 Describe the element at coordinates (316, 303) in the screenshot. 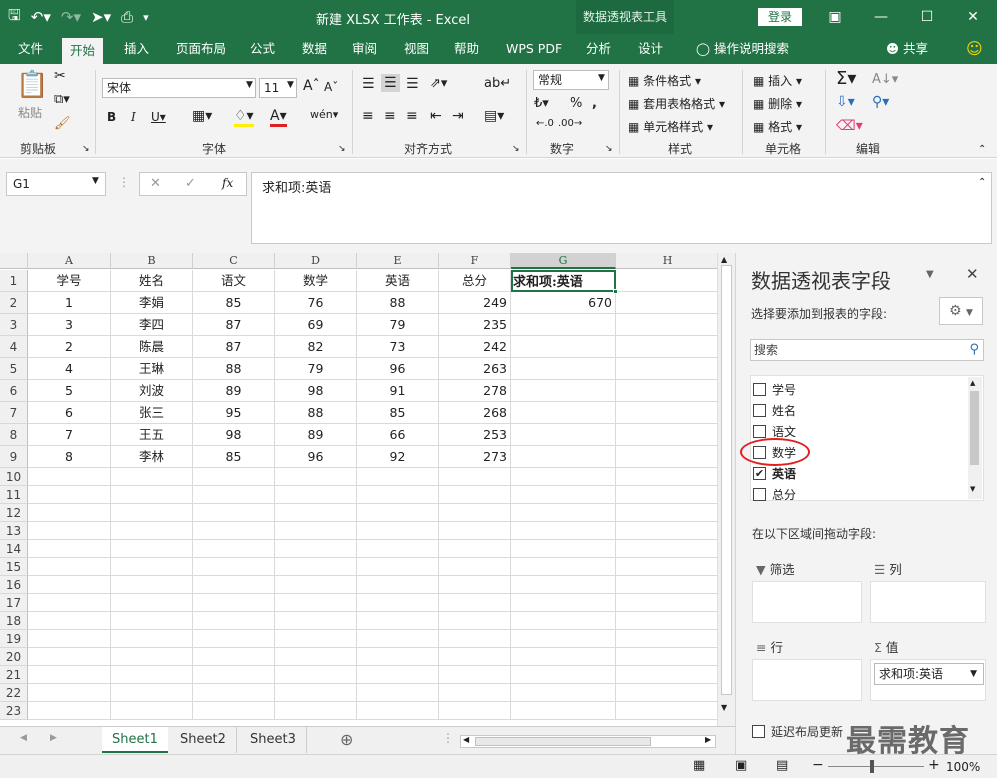

I see `data-cell: 76` at that location.